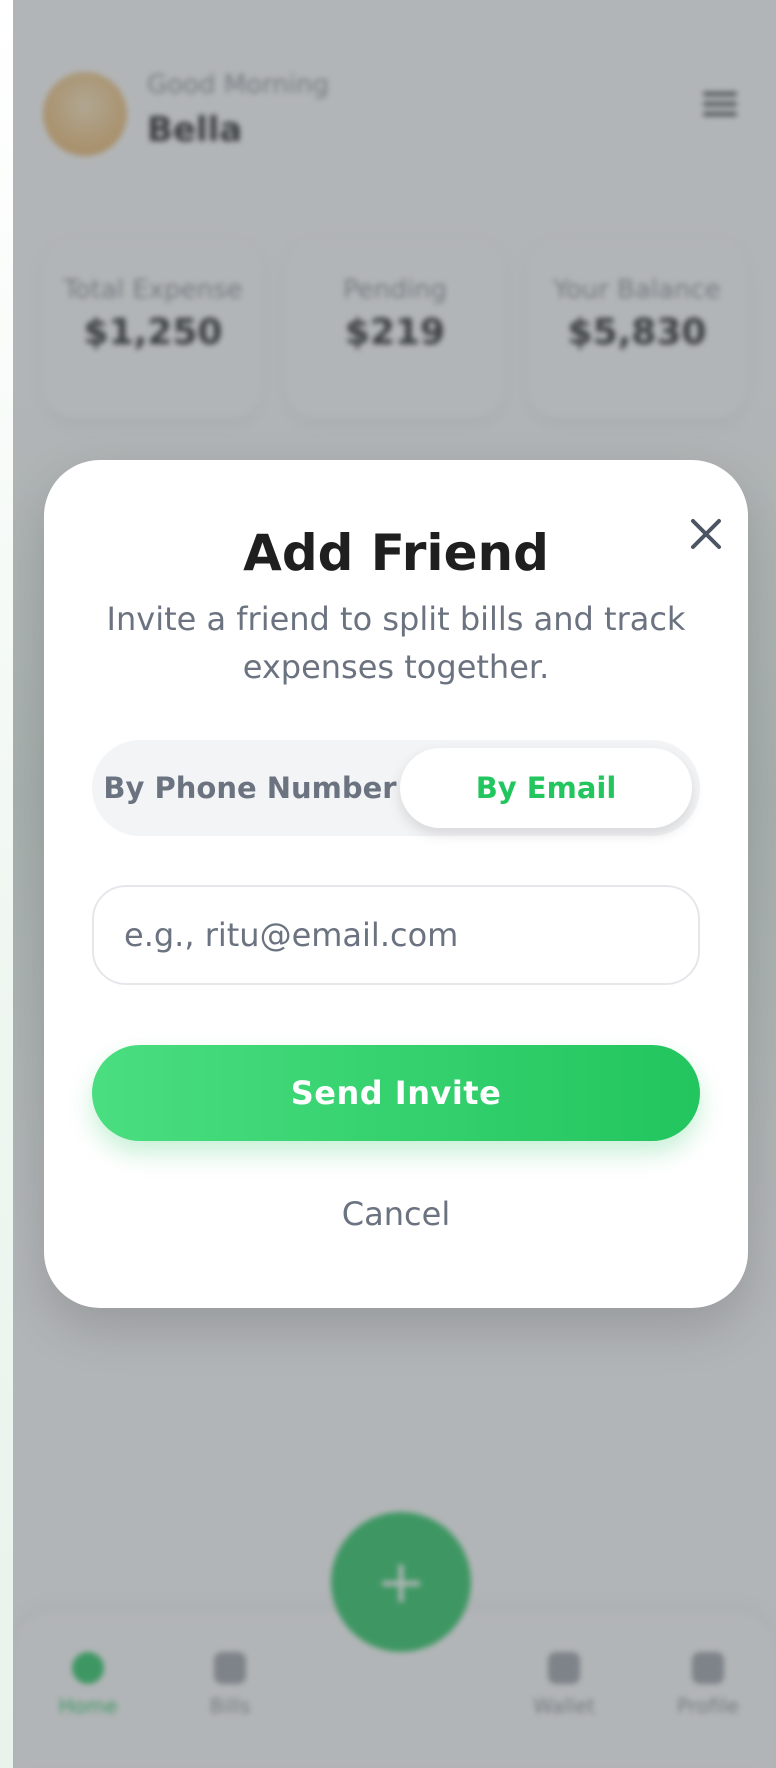 The image size is (776, 1768). Describe the element at coordinates (396, 1093) in the screenshot. I see `send-invite-button: Send Invite` at that location.